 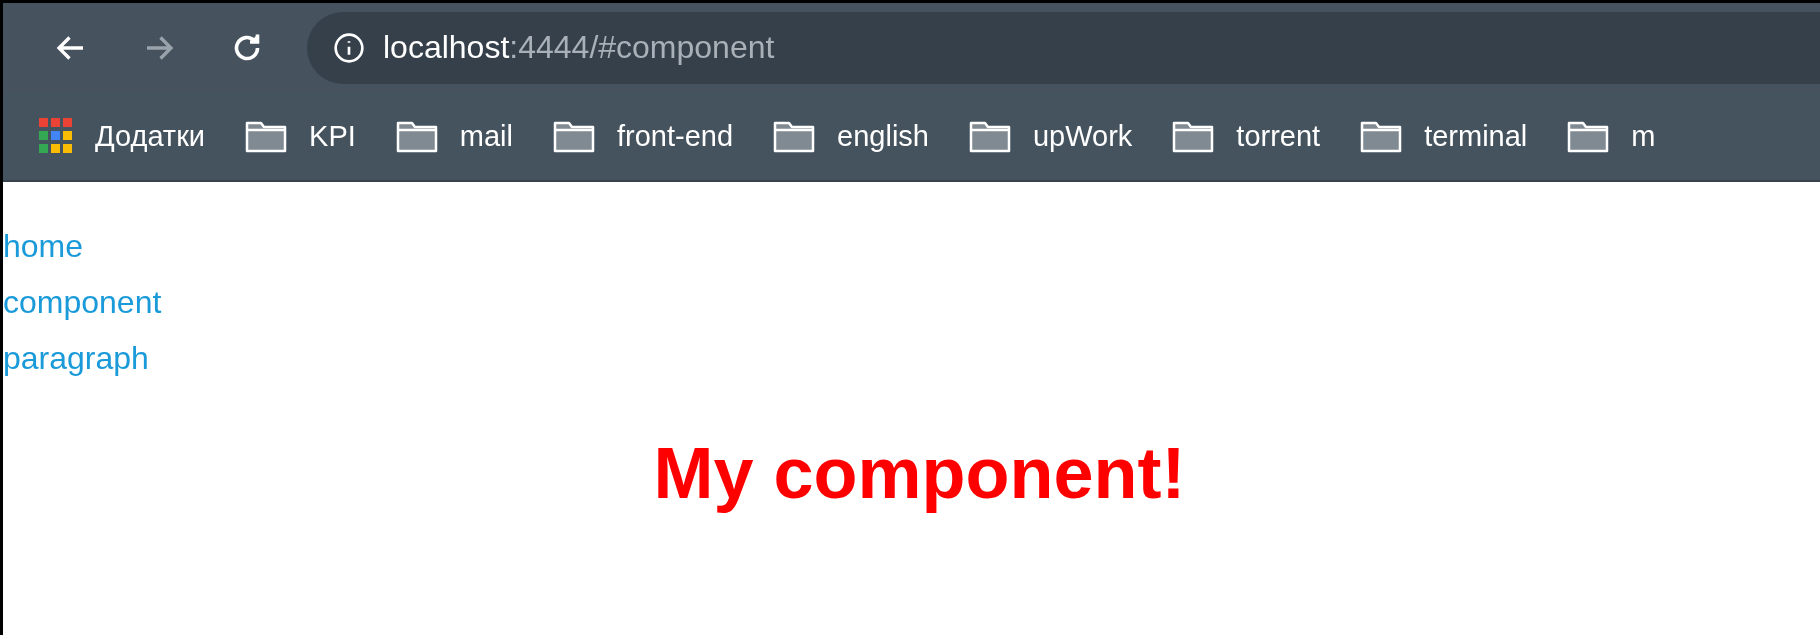 I want to click on bookmark-folder: terminal, so click(x=1444, y=136).